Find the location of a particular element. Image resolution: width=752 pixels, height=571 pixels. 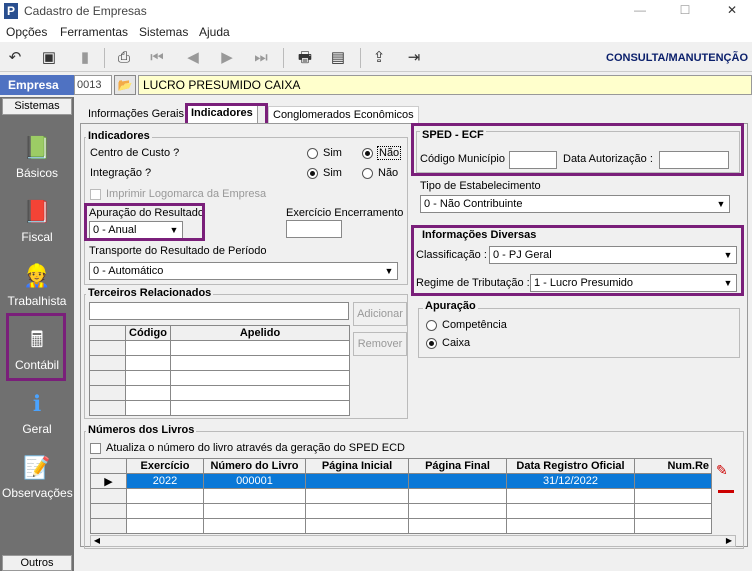

tab-informacoes-gerais: Informações Gerais is located at coordinates (136, 115).